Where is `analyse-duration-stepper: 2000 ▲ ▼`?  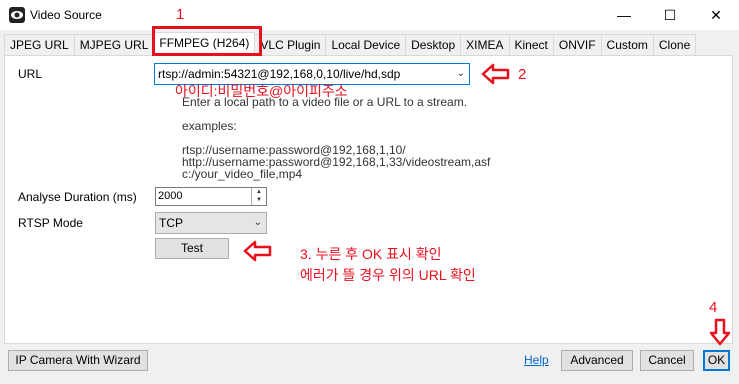 analyse-duration-stepper: 2000 ▲ ▼ is located at coordinates (211, 196).